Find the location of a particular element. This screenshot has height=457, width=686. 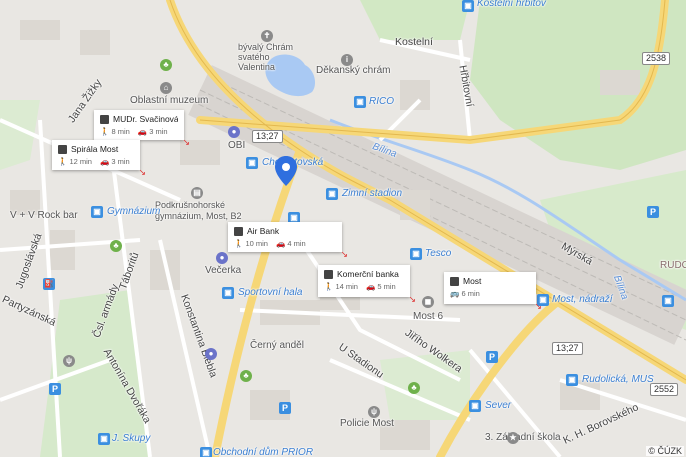

poi-card: MUDr. Svačinová ... 🚶 8 min 🚗 3 min ↘ is located at coordinates (142, 128).